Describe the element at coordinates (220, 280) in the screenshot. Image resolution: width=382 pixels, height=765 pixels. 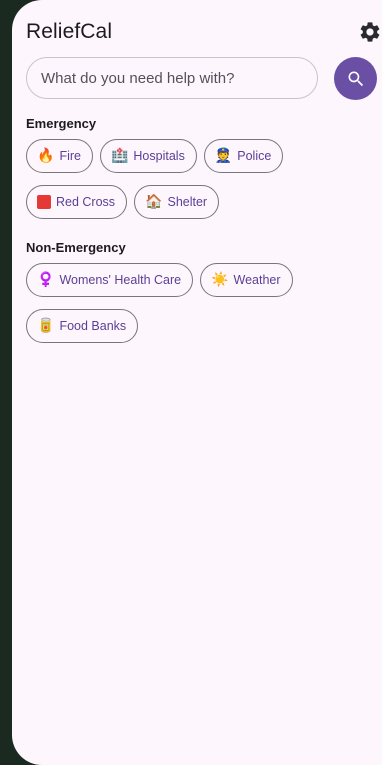
I see `sun-icon: ☀️` at that location.